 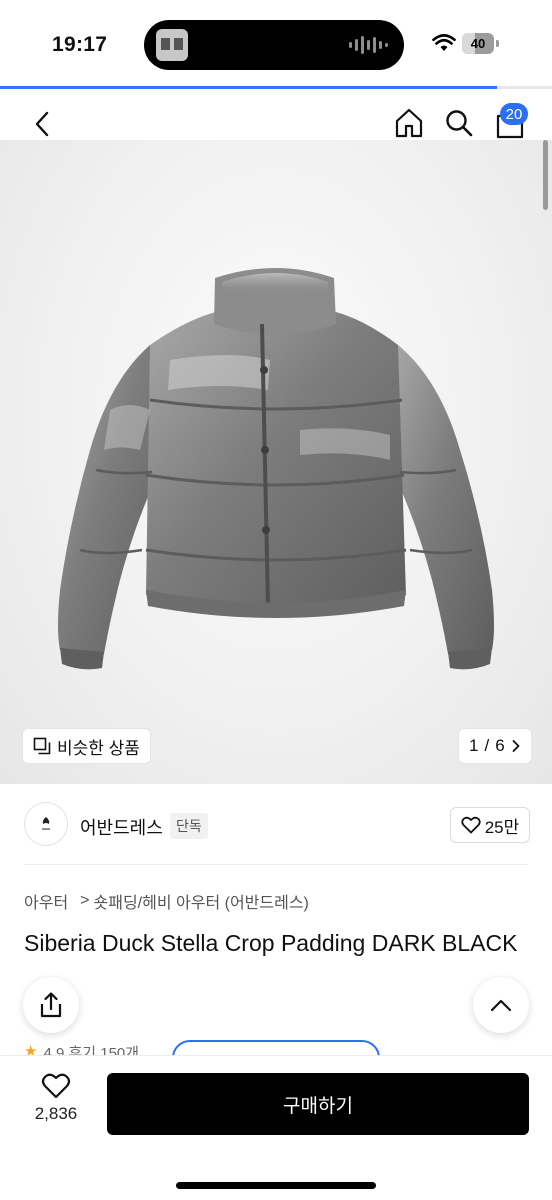 What do you see at coordinates (121, 827) in the screenshot?
I see `brand-name: 어반드레스` at bounding box center [121, 827].